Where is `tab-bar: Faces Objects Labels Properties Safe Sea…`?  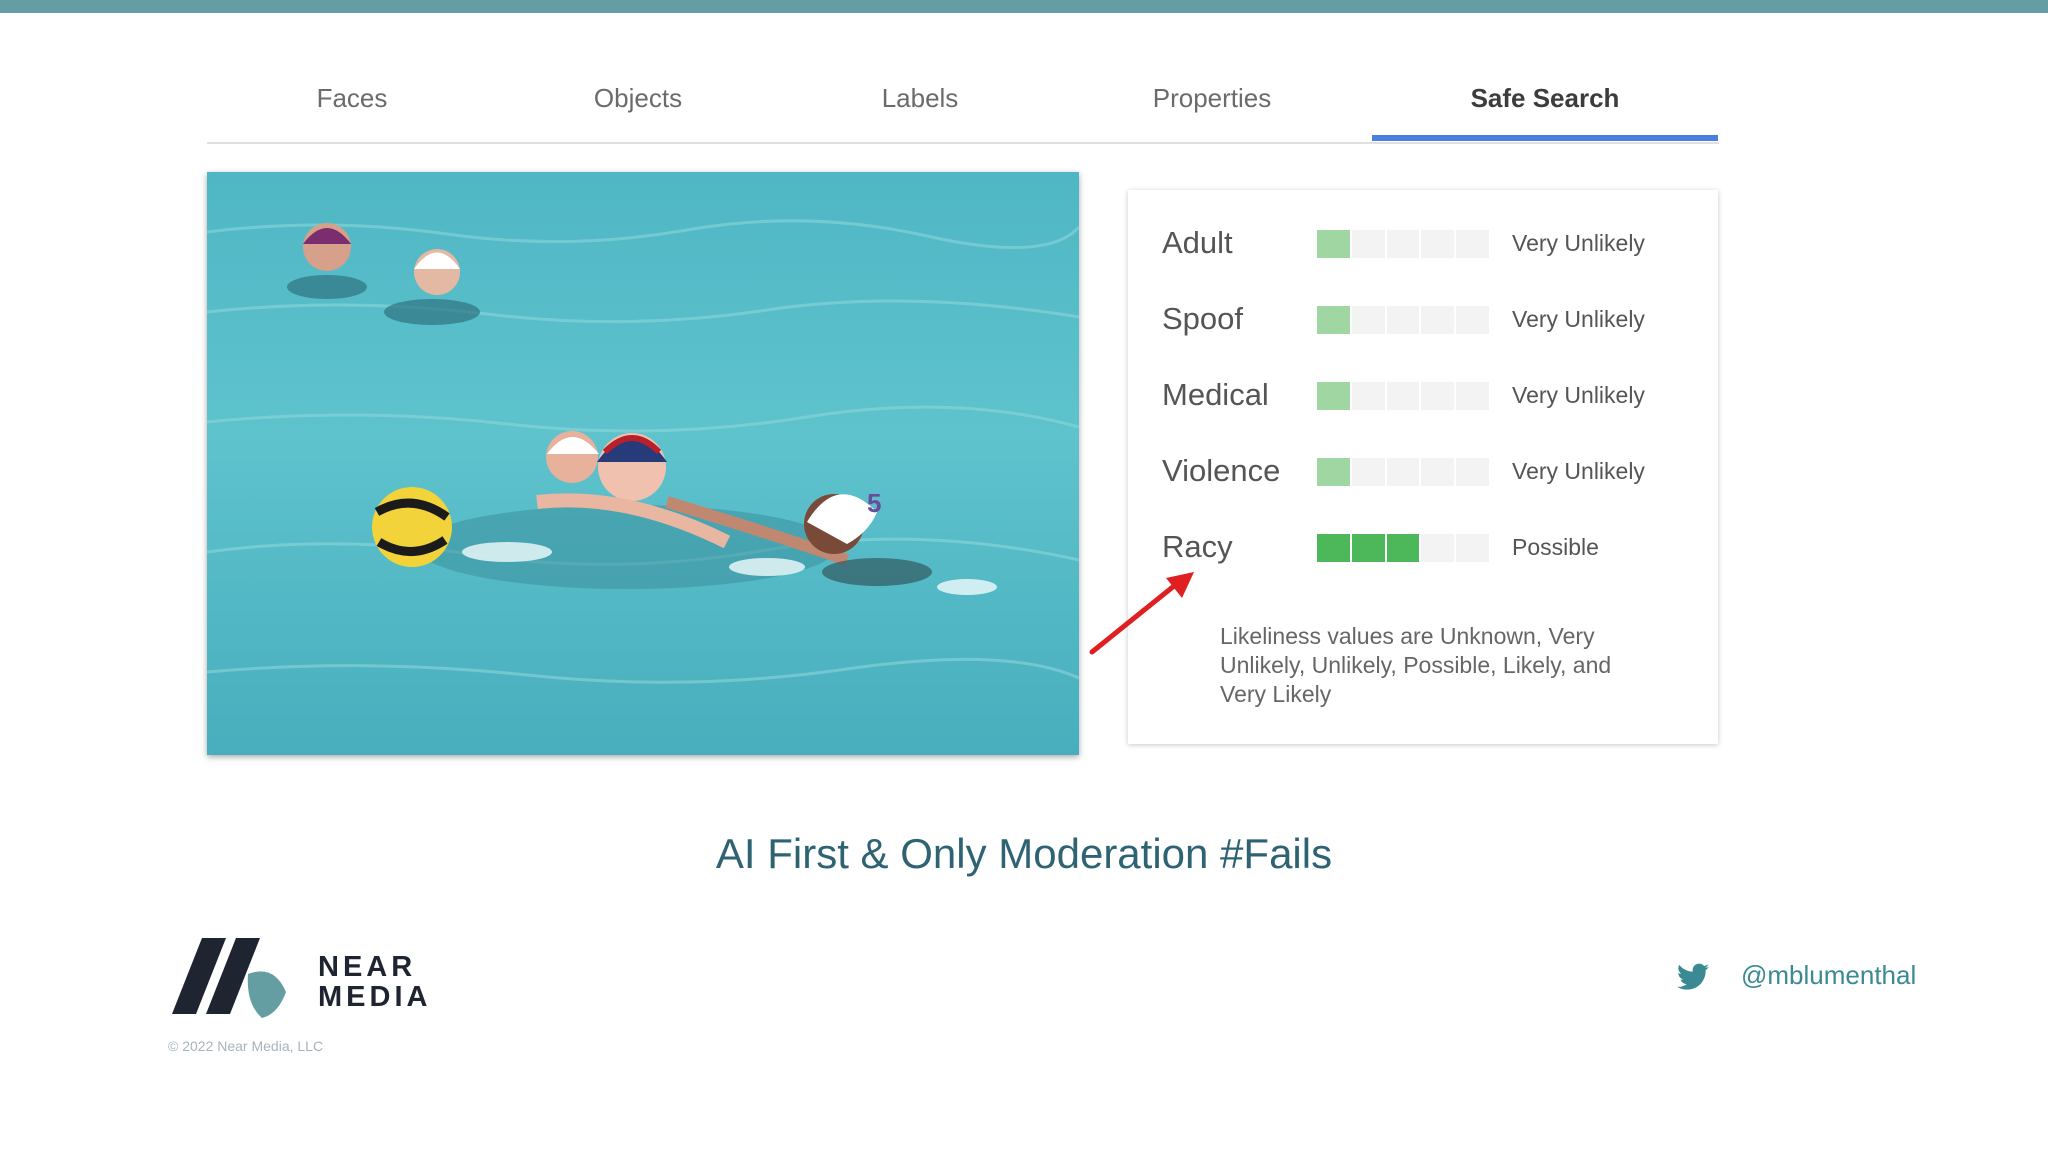 tab-bar: Faces Objects Labels Properties Safe Sea… is located at coordinates (963, 102).